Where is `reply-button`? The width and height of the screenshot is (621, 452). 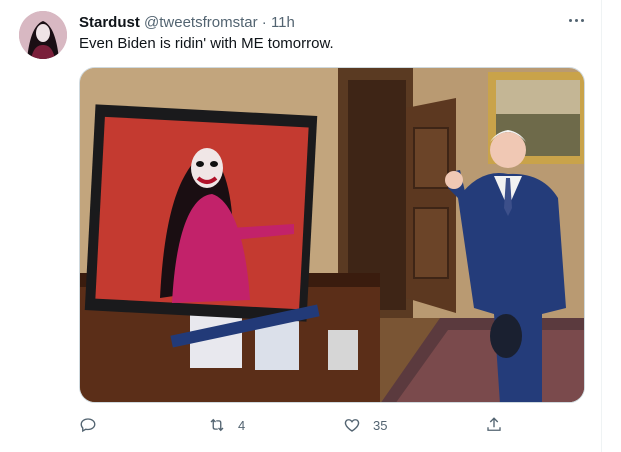
reply-button is located at coordinates (94, 425).